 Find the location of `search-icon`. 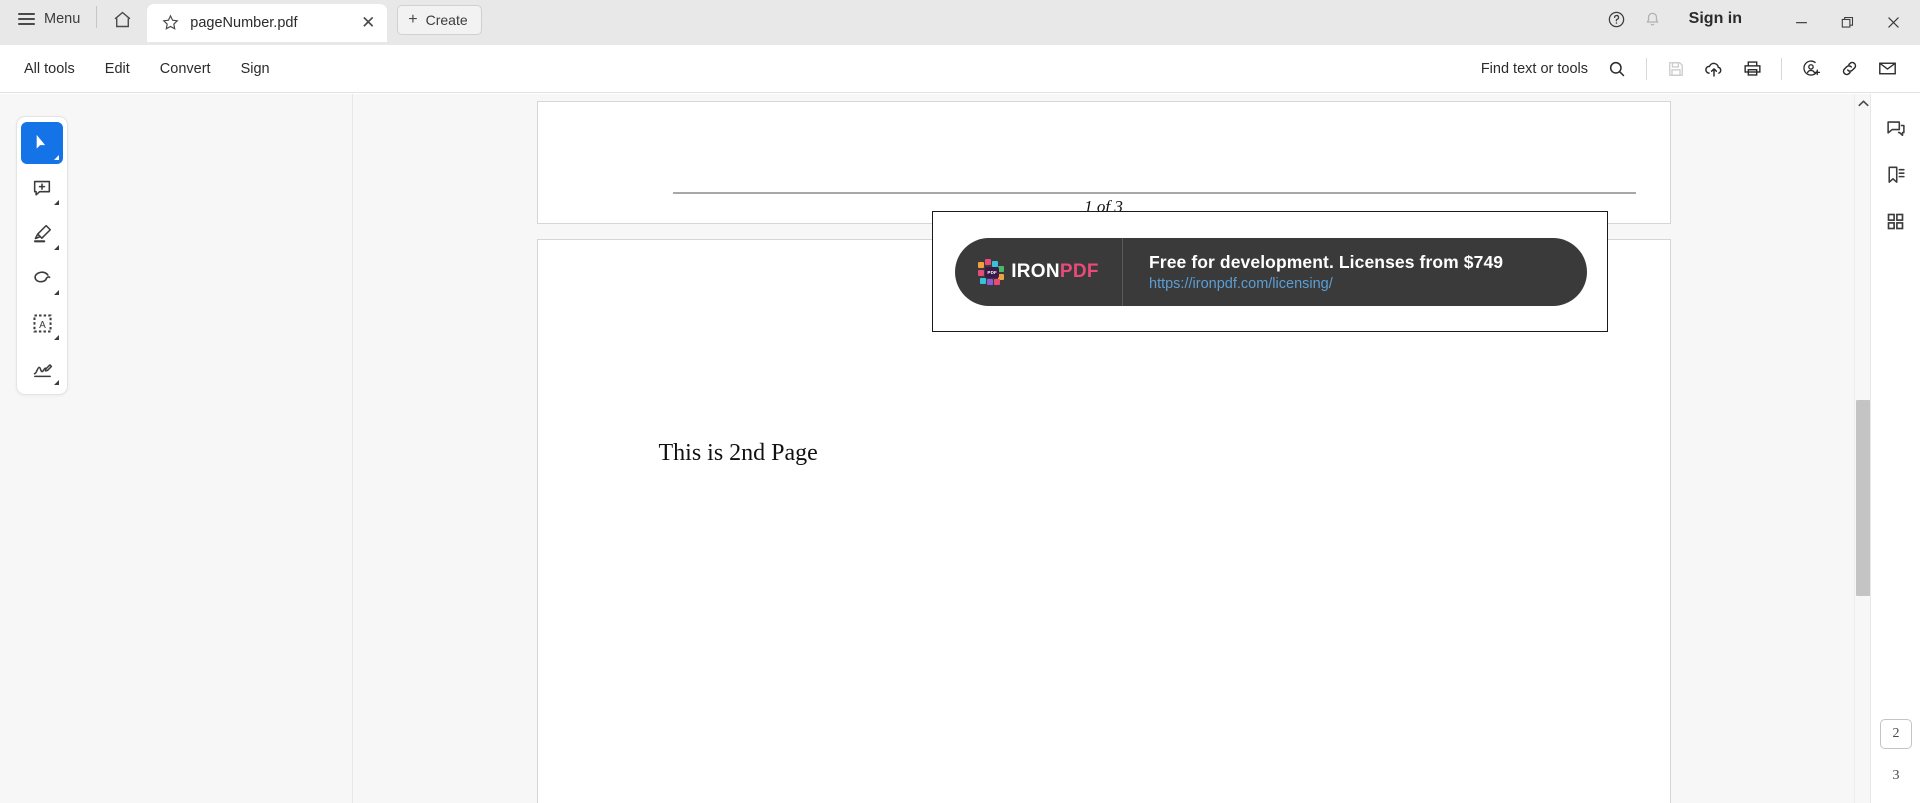

search-icon is located at coordinates (1617, 68).